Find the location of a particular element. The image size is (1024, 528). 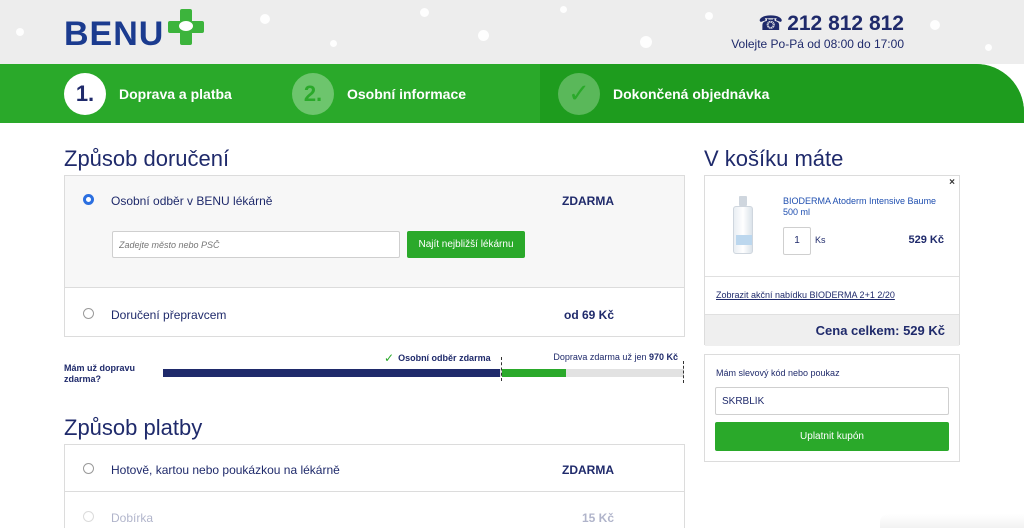

step-osobni-informace: 2. Osobní informace is located at coordinates (379, 93).